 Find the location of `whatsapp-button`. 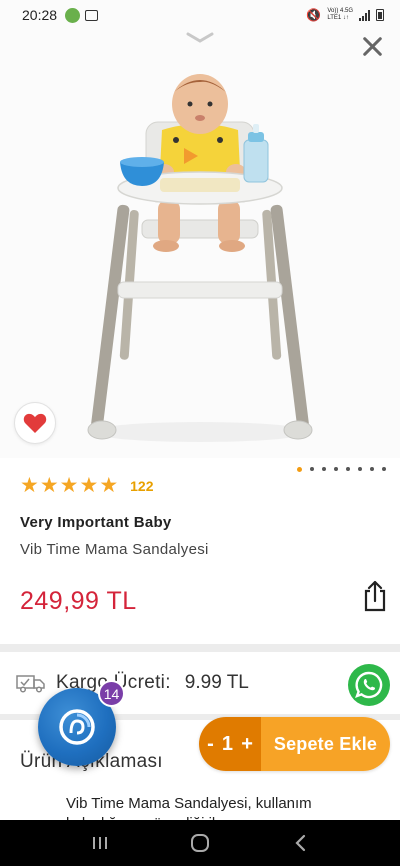

whatsapp-button is located at coordinates (369, 685).